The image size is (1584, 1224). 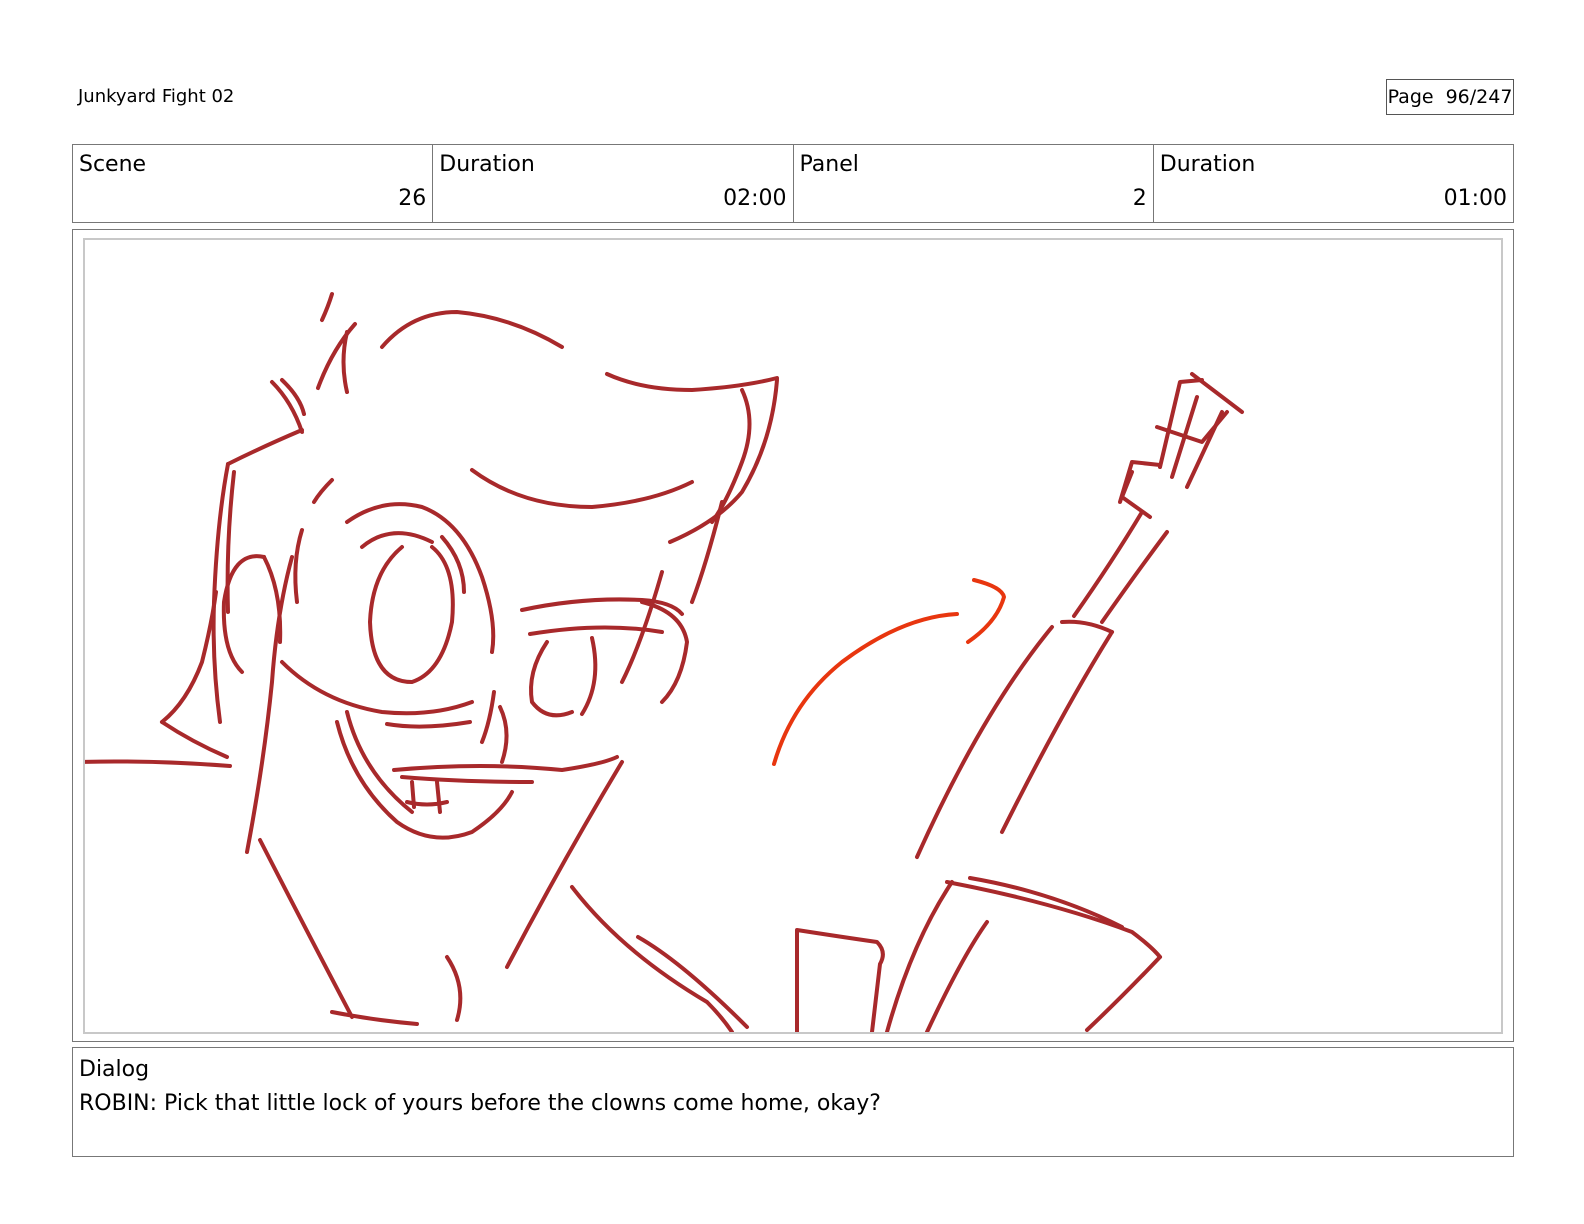 What do you see at coordinates (253, 183) in the screenshot?
I see `scene-cell: Scene 26` at bounding box center [253, 183].